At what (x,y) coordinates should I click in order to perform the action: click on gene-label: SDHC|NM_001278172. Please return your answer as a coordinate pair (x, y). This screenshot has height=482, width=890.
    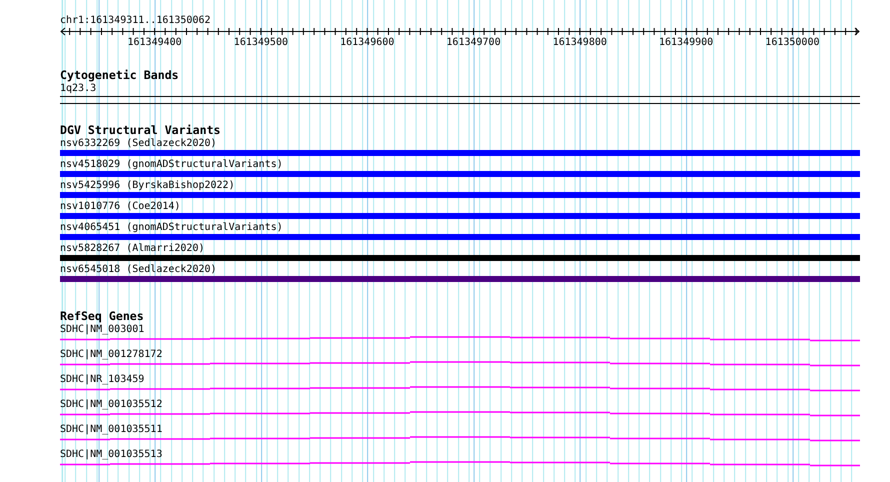
    Looking at the image, I should click on (111, 355).